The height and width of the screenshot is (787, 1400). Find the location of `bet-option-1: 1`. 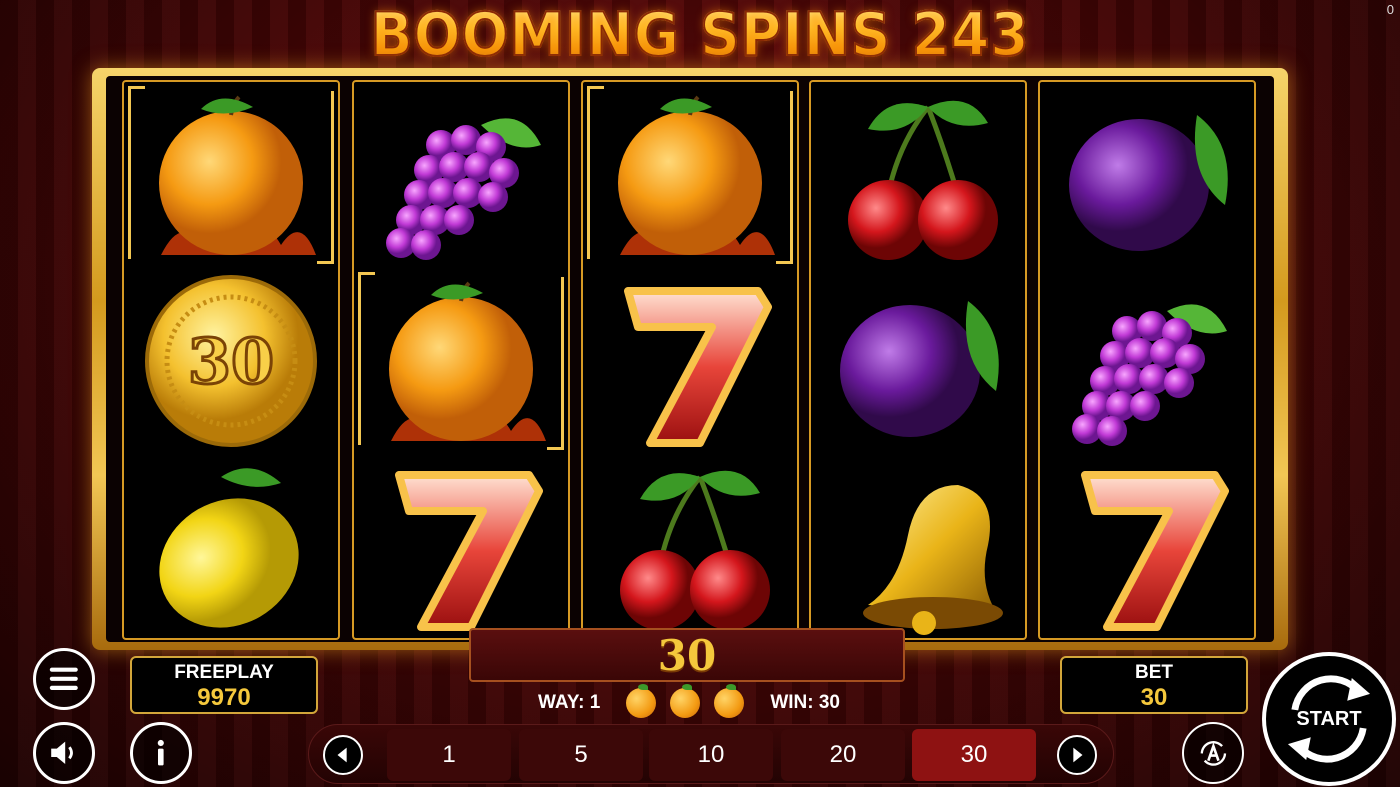

bet-option-1: 1 is located at coordinates (449, 755).